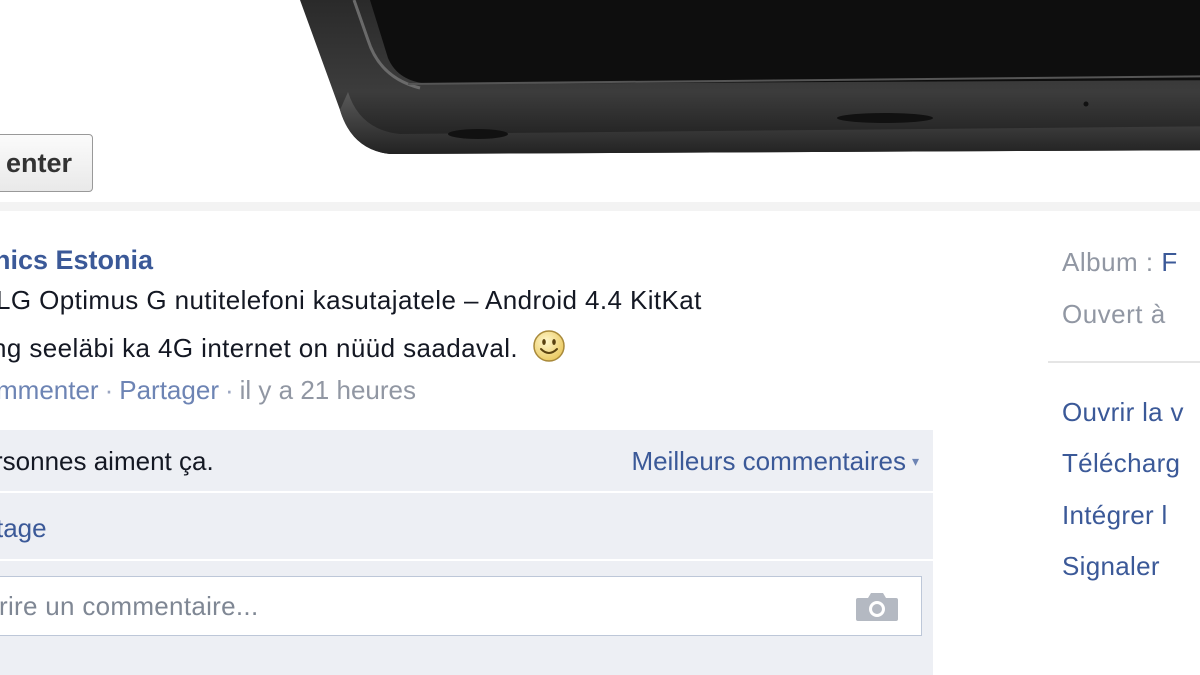 The width and height of the screenshot is (1200, 675). Describe the element at coordinates (1114, 314) in the screenshot. I see `visibility-info: Ouvert à` at that location.